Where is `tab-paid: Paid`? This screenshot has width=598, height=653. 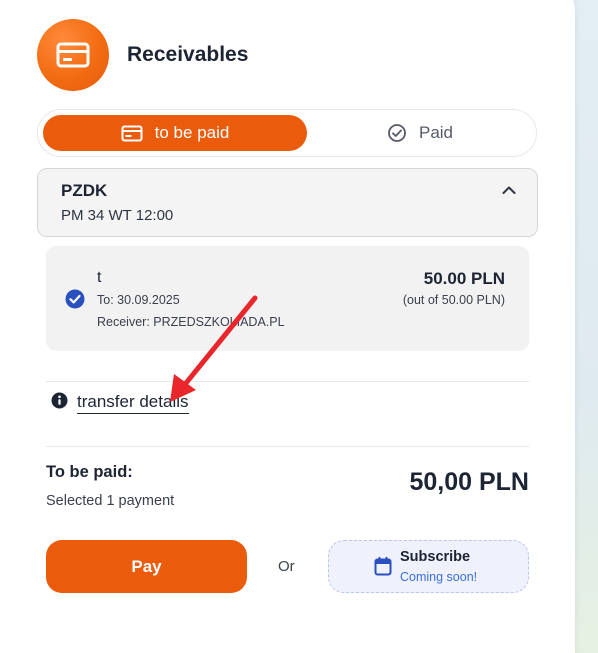 tab-paid: Paid is located at coordinates (420, 133).